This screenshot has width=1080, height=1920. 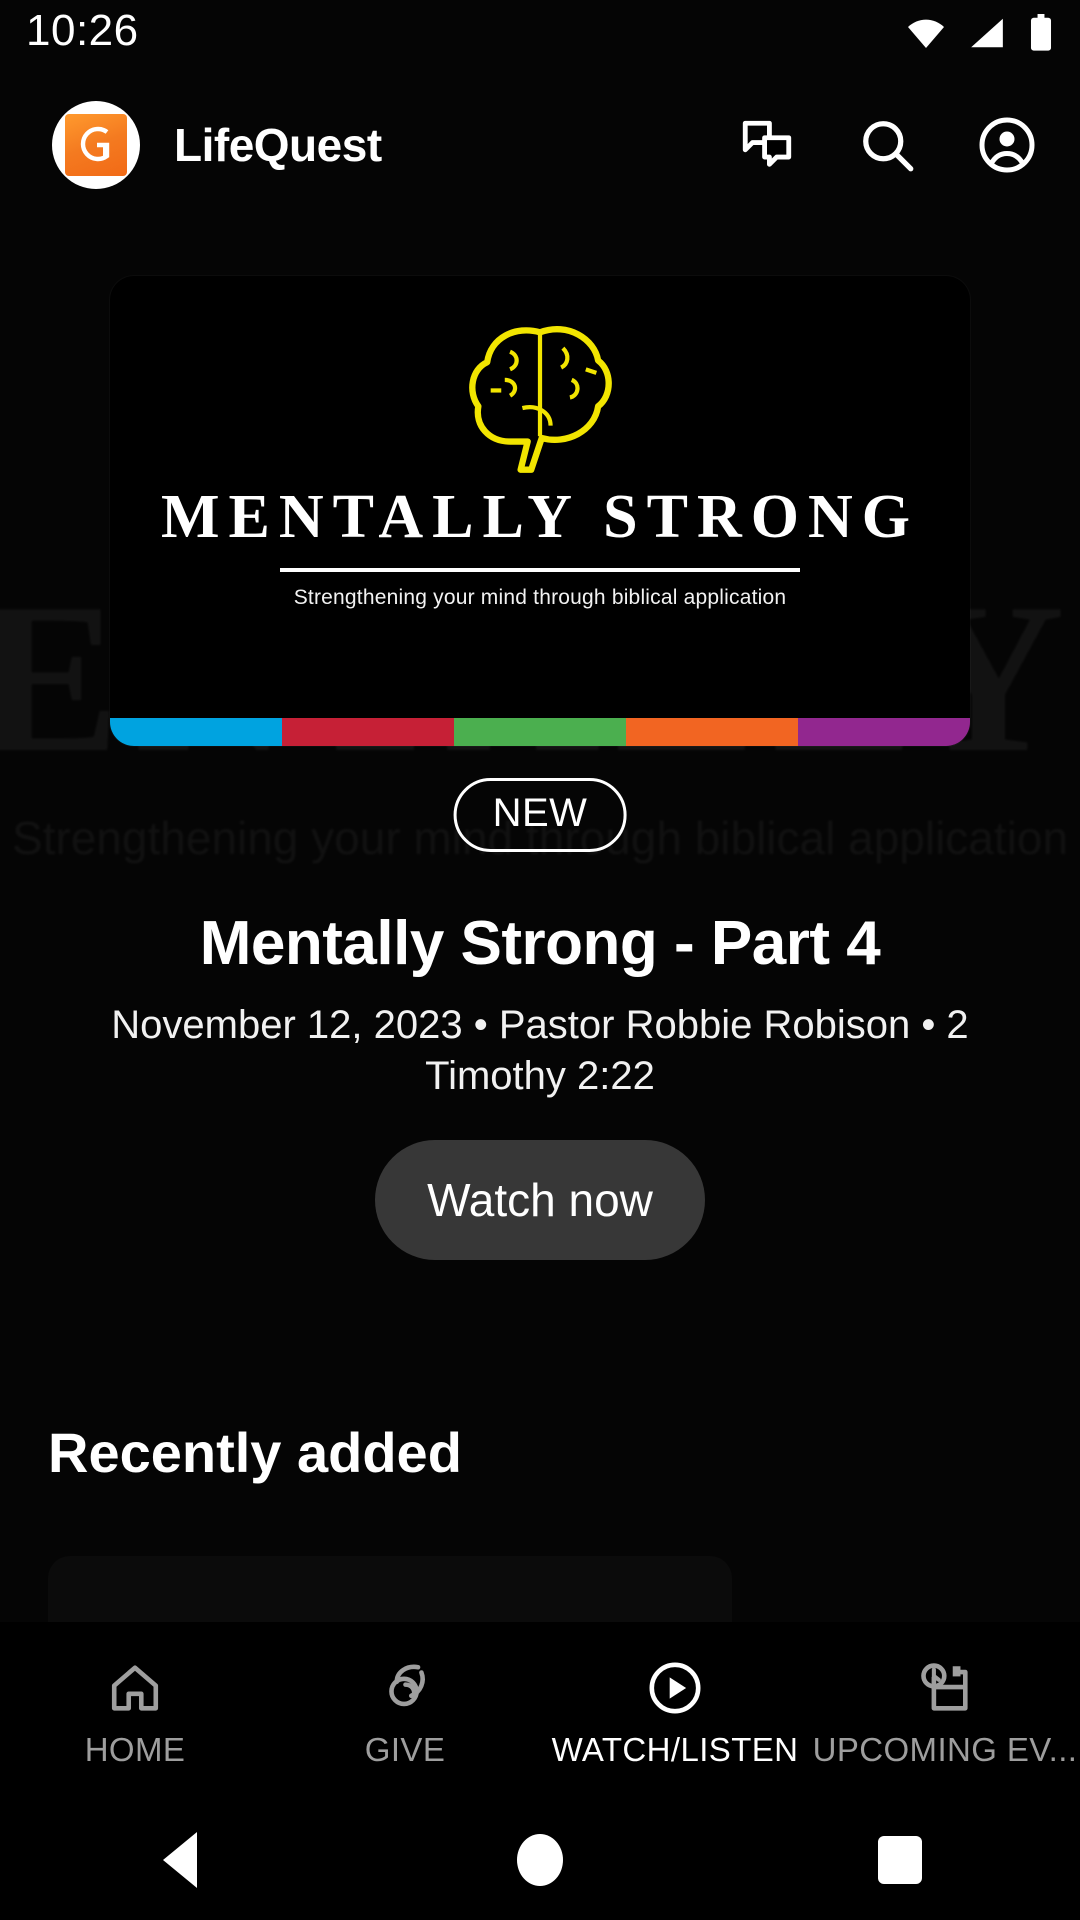 I want to click on battery-icon, so click(x=1041, y=32).